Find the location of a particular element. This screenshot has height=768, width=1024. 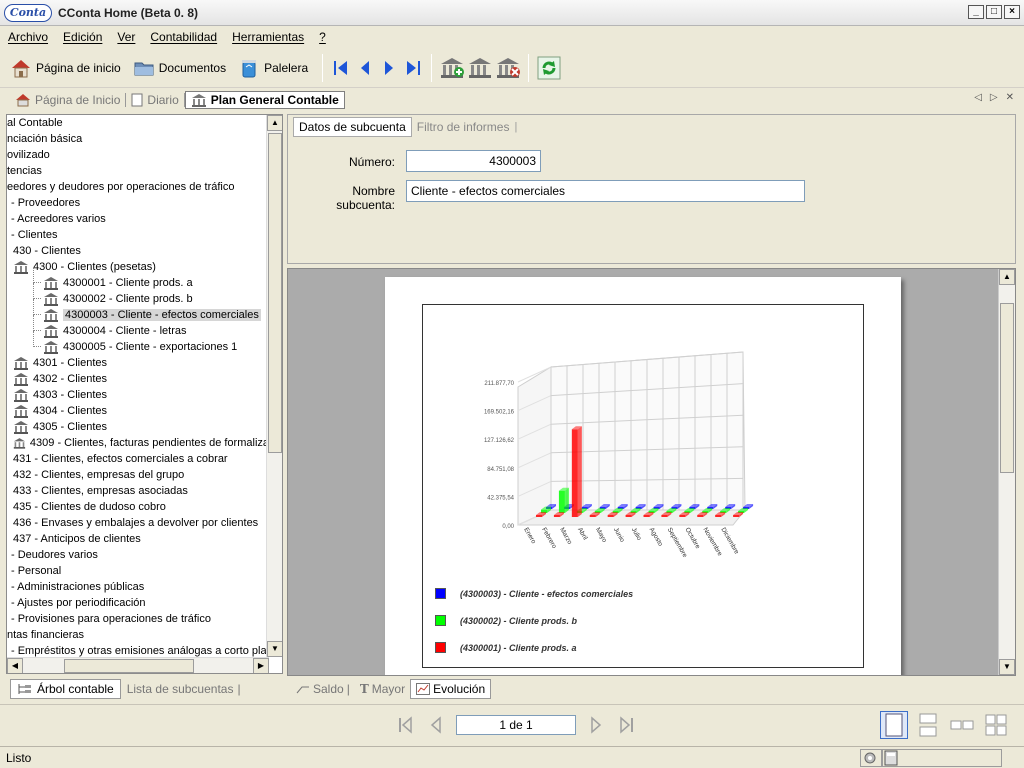

minimize-button: _ is located at coordinates (976, 12).